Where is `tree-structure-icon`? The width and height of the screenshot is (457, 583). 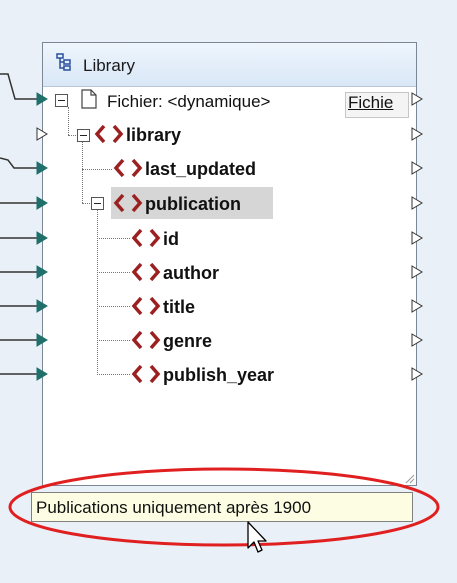
tree-structure-icon is located at coordinates (64, 64).